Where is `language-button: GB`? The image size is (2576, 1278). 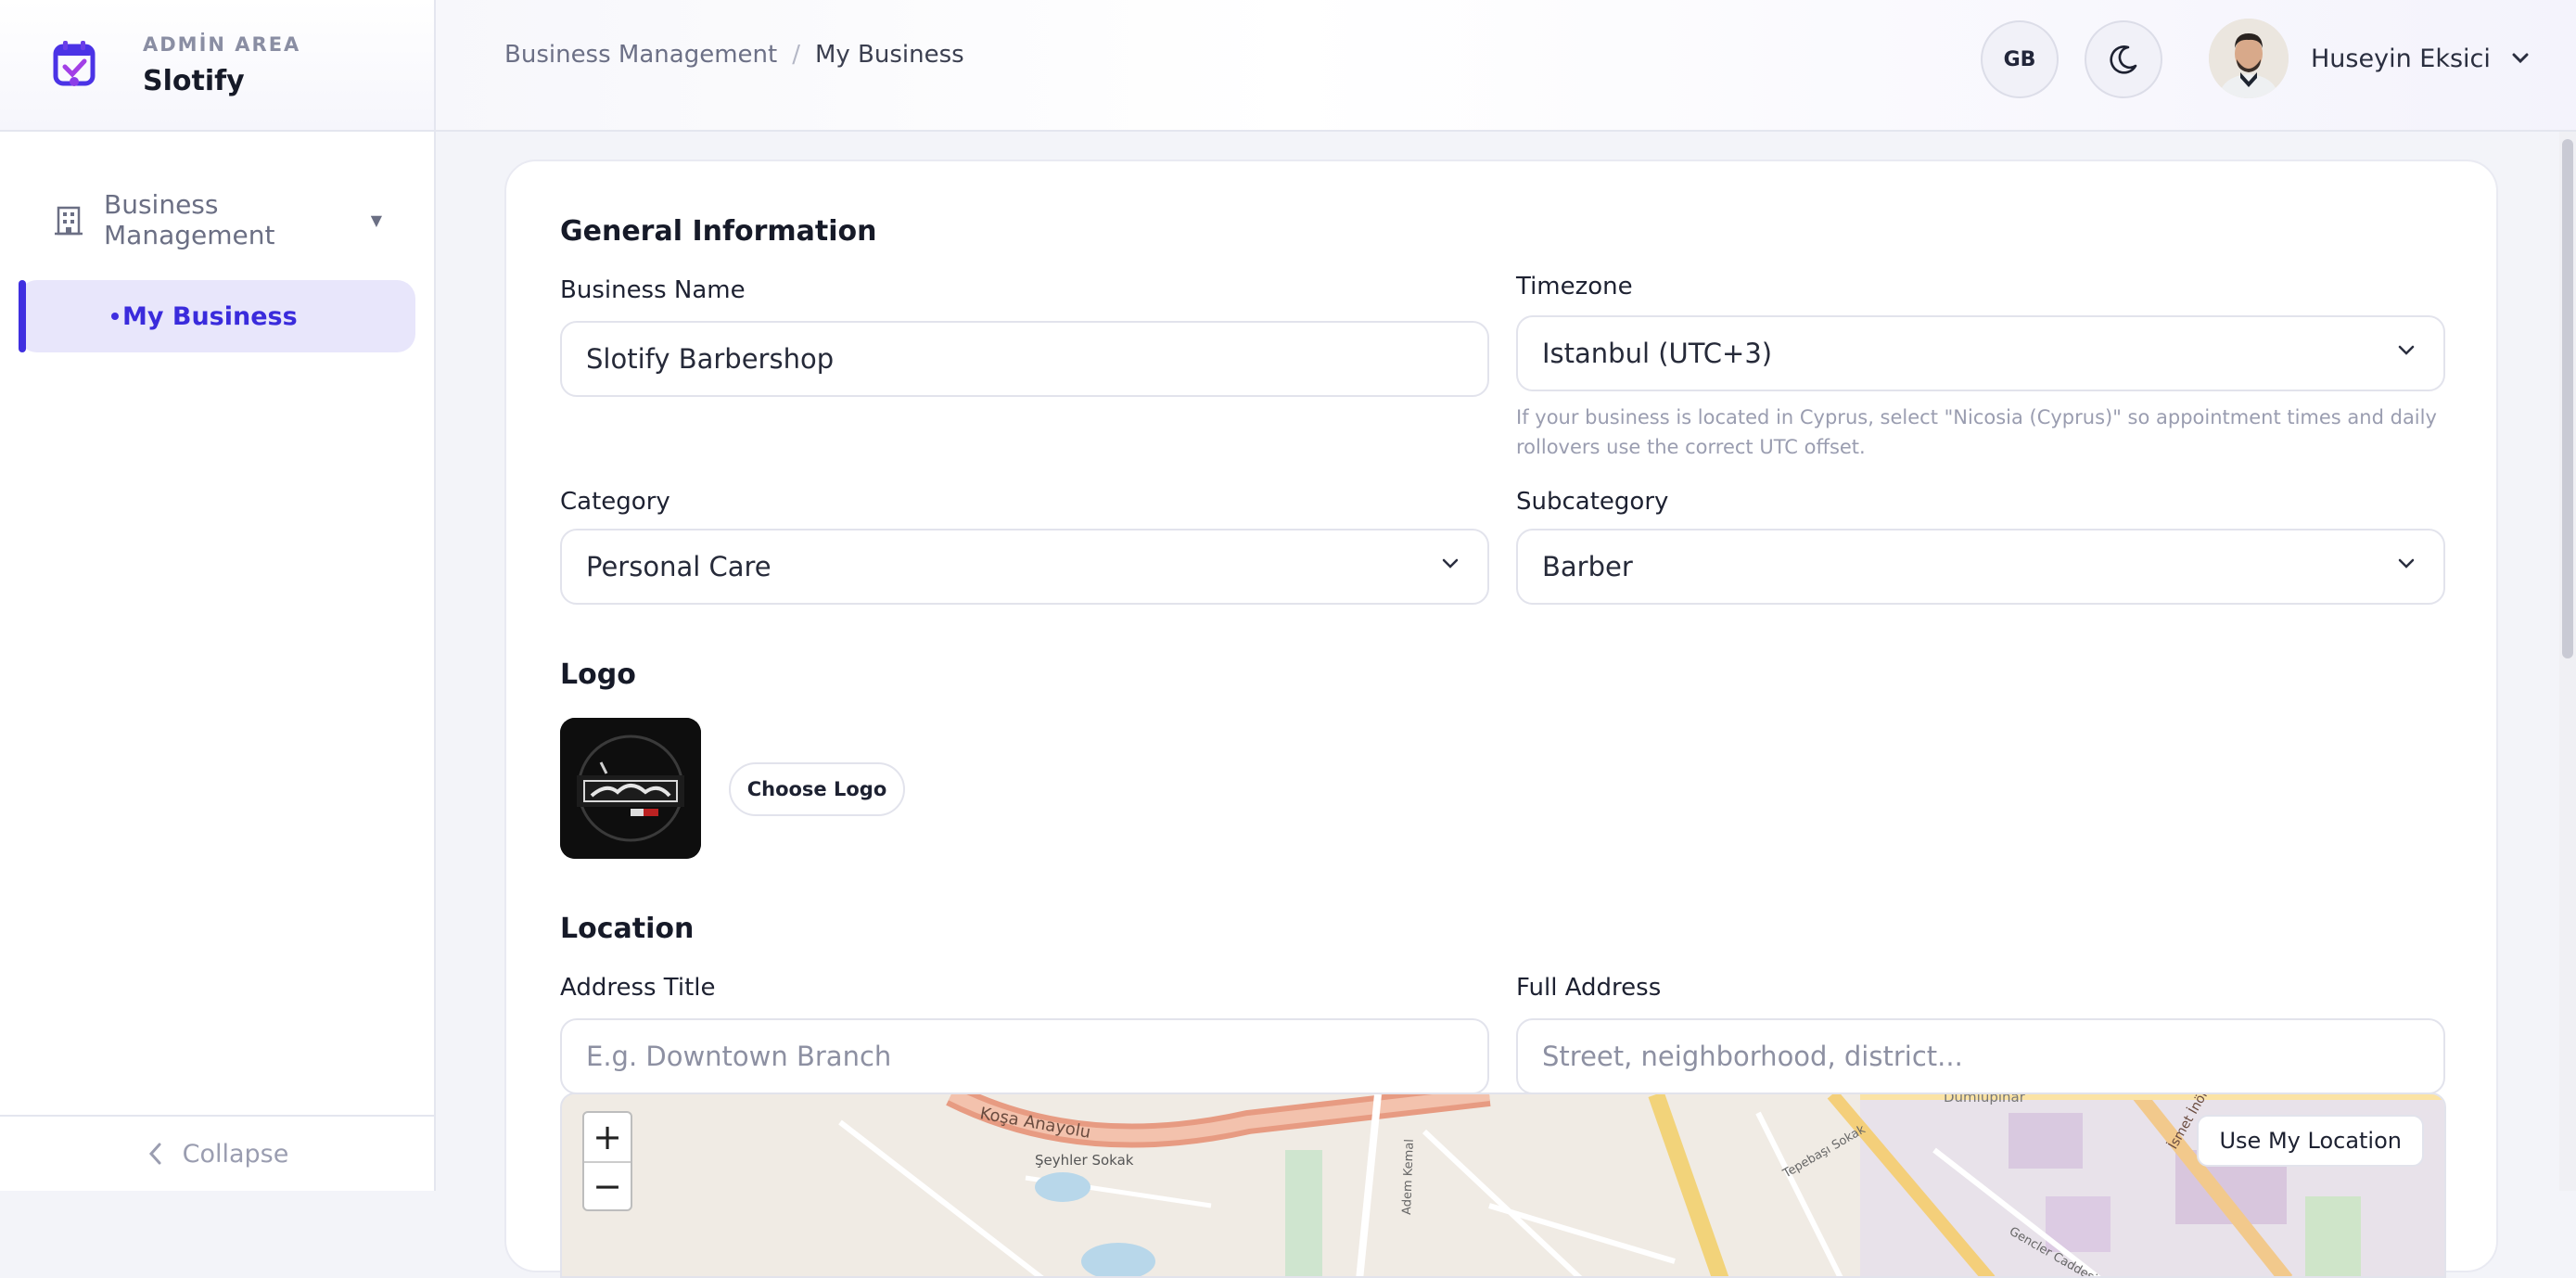
language-button: GB is located at coordinates (2020, 59).